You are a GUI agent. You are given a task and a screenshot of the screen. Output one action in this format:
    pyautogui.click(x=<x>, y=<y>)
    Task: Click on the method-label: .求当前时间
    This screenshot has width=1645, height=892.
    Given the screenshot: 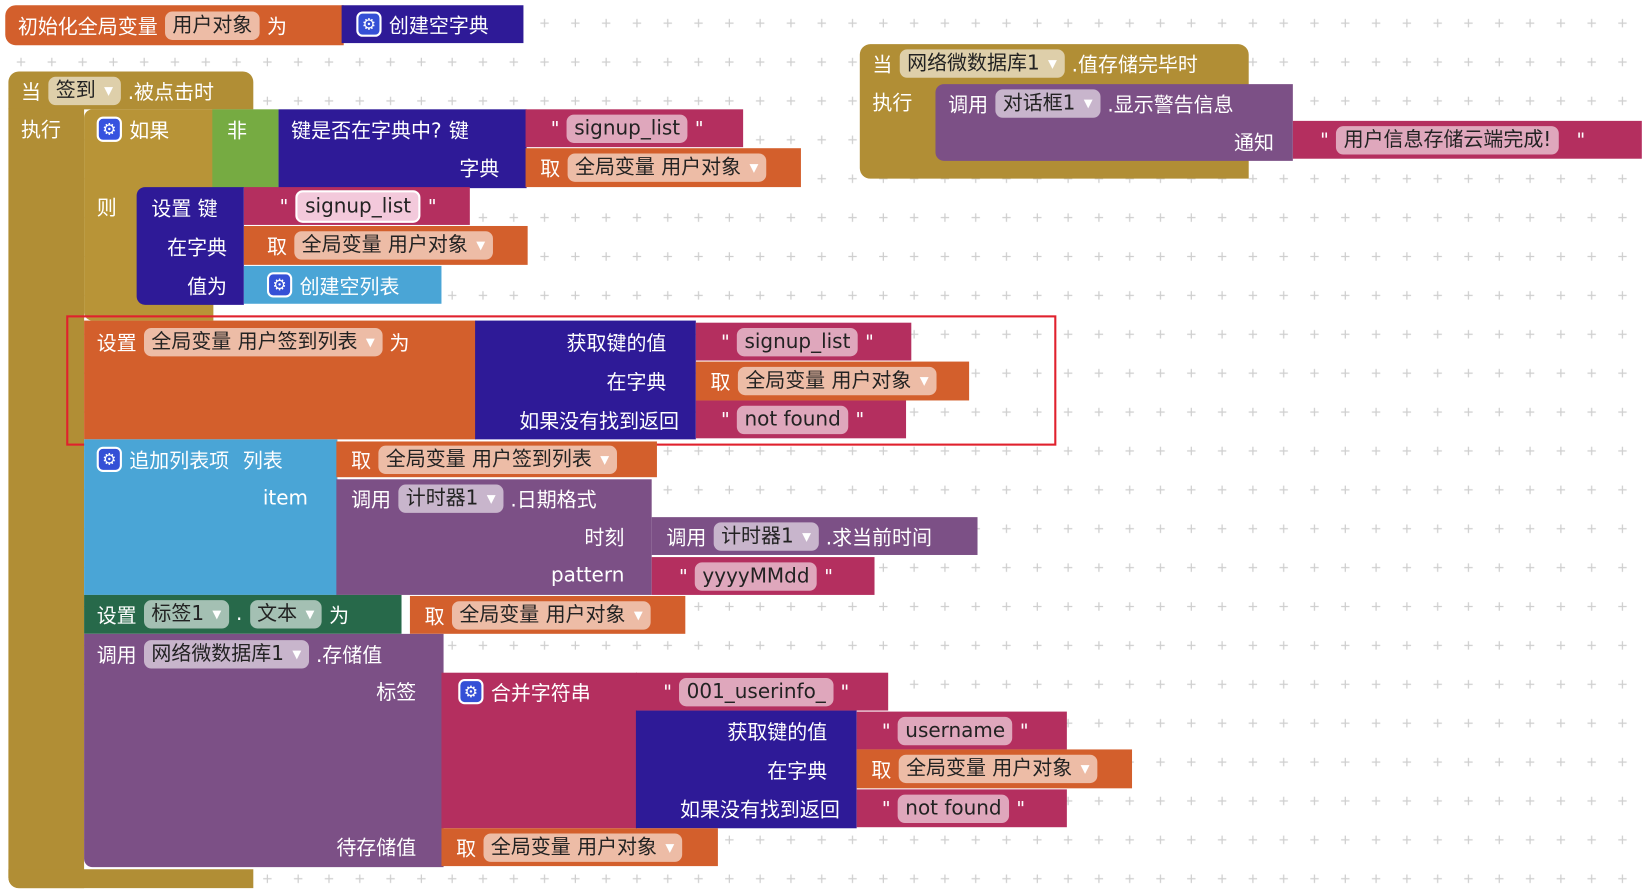 What is the action you would take?
    pyautogui.click(x=878, y=538)
    